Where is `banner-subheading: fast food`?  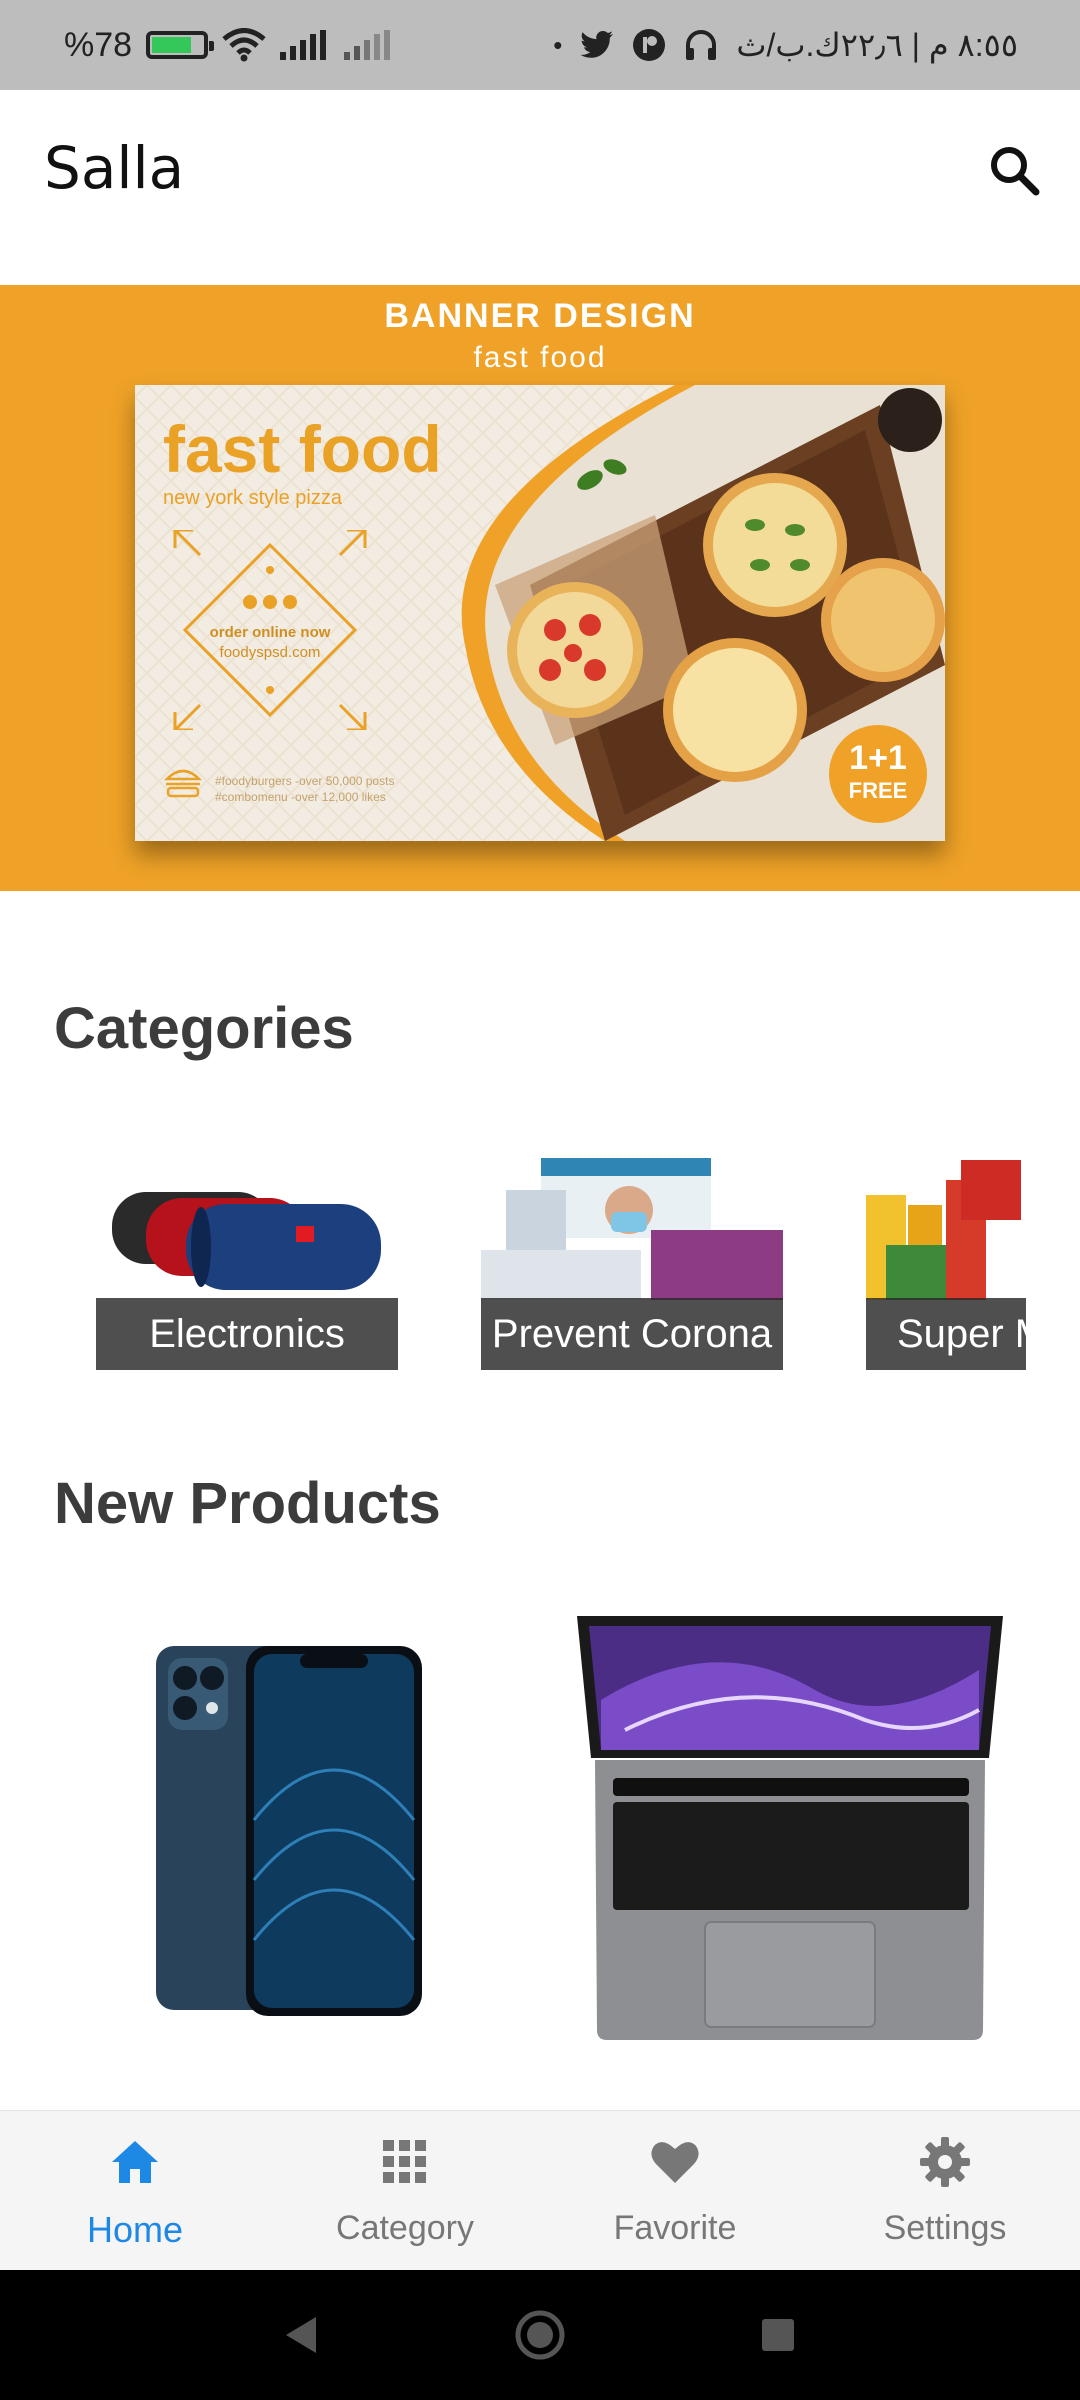
banner-subheading: fast food is located at coordinates (540, 357).